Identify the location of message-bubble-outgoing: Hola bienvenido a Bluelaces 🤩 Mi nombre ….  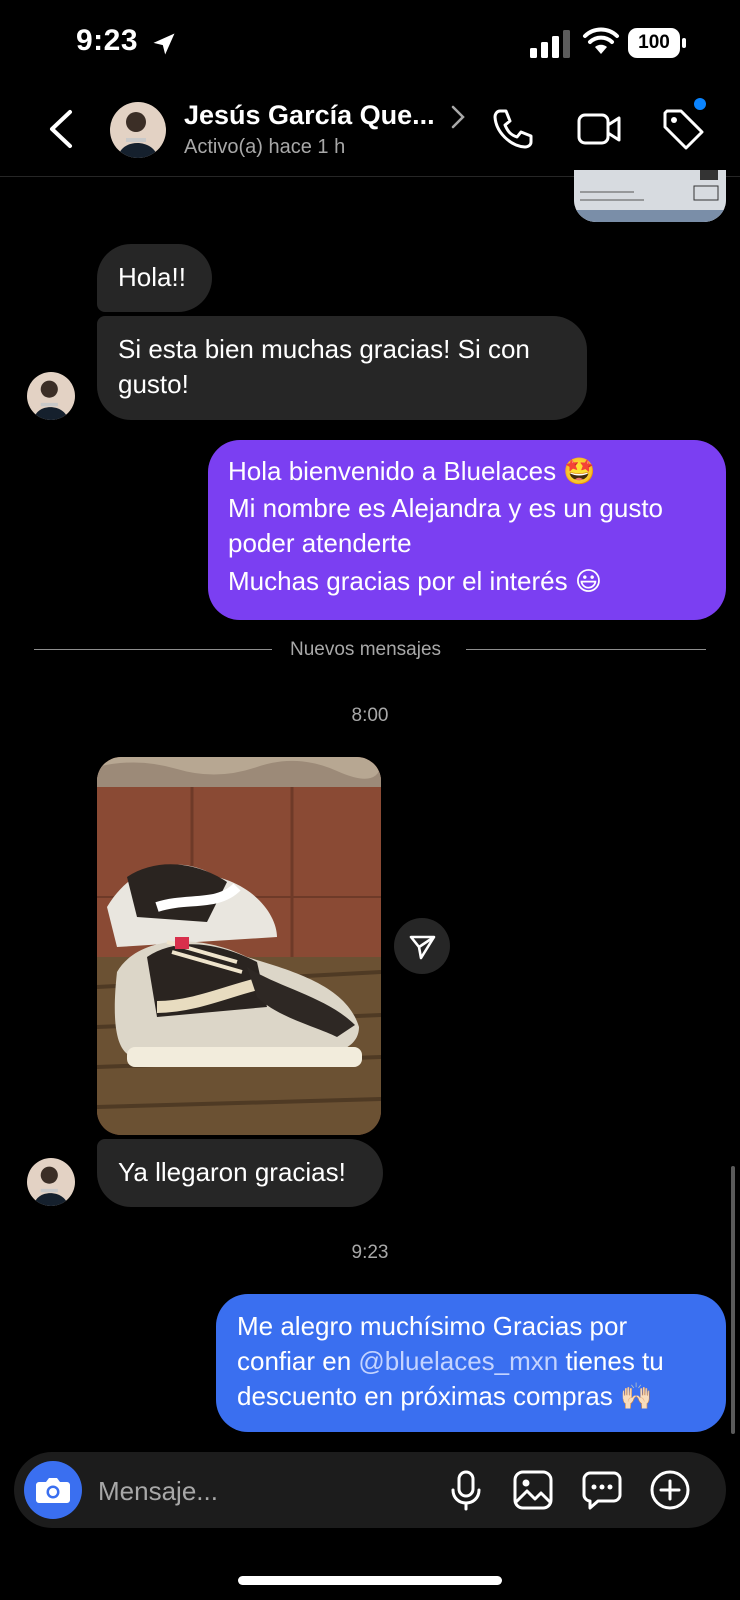
(467, 530).